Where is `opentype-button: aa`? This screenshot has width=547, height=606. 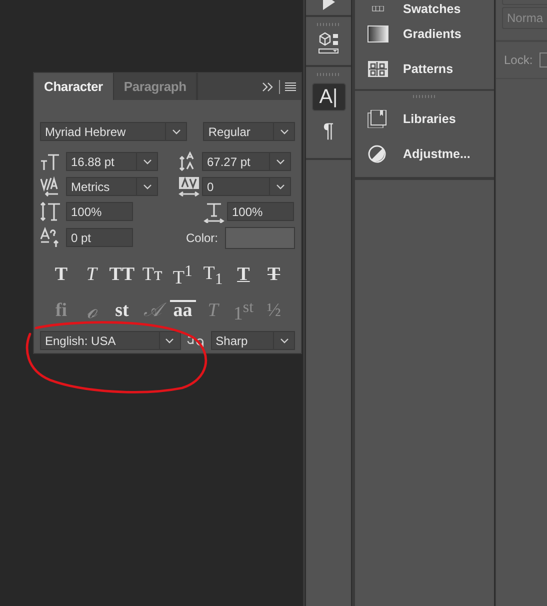
opentype-button: aa is located at coordinates (183, 310).